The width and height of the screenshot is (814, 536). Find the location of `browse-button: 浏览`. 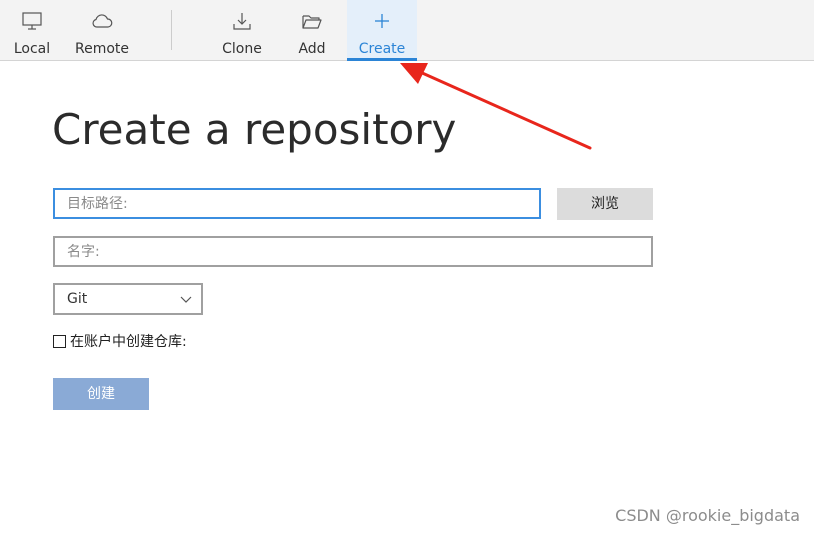

browse-button: 浏览 is located at coordinates (605, 204).